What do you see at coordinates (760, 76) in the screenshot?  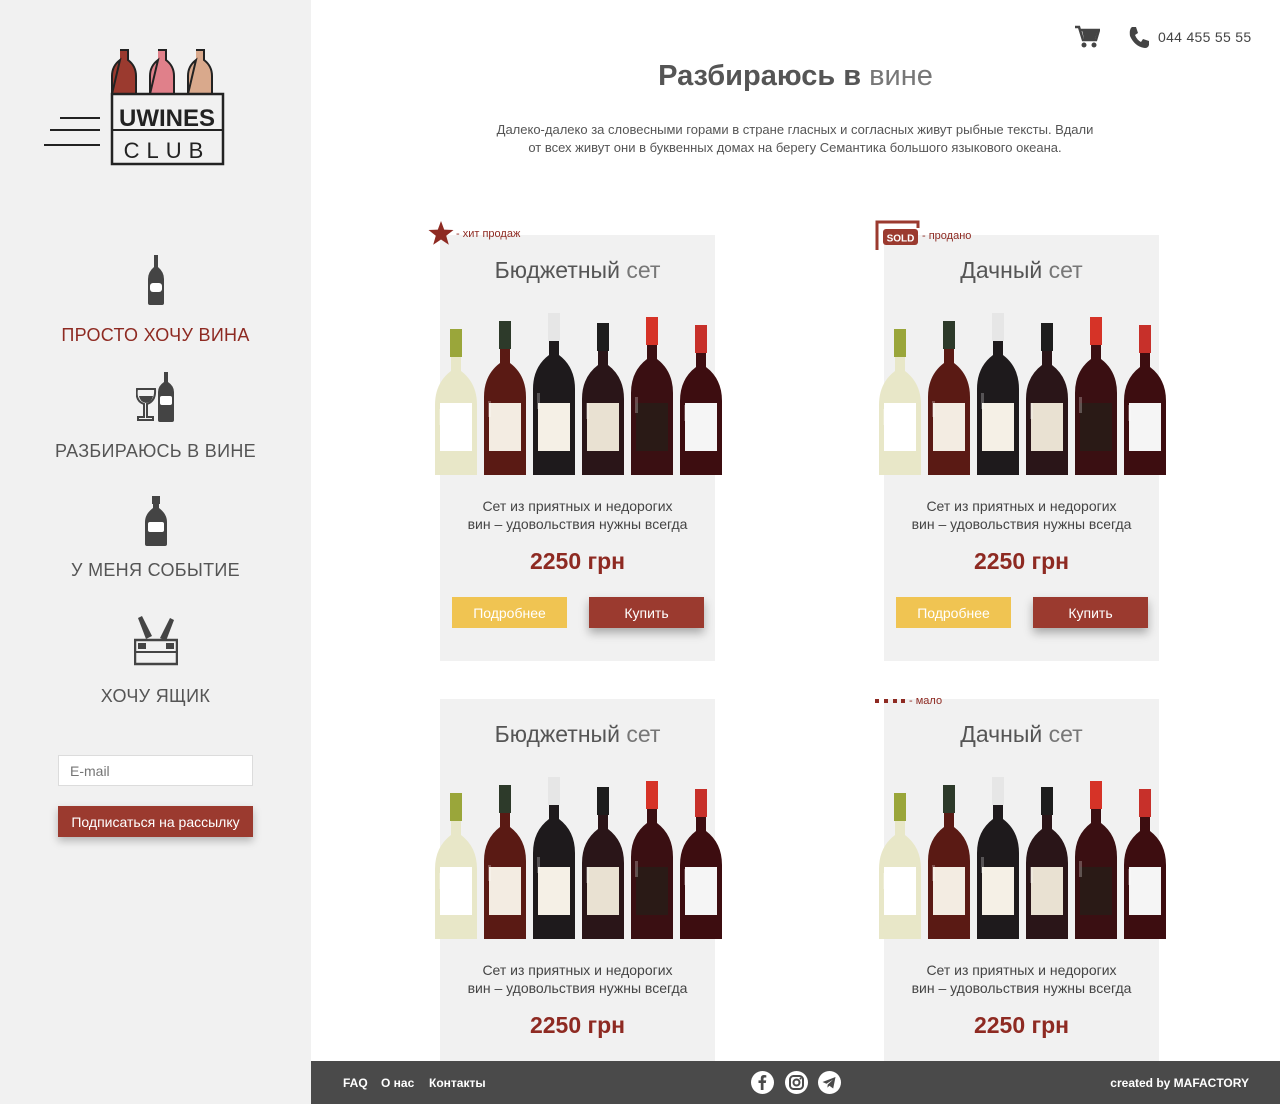 I see `page-title-bold: Разбираюсь в` at bounding box center [760, 76].